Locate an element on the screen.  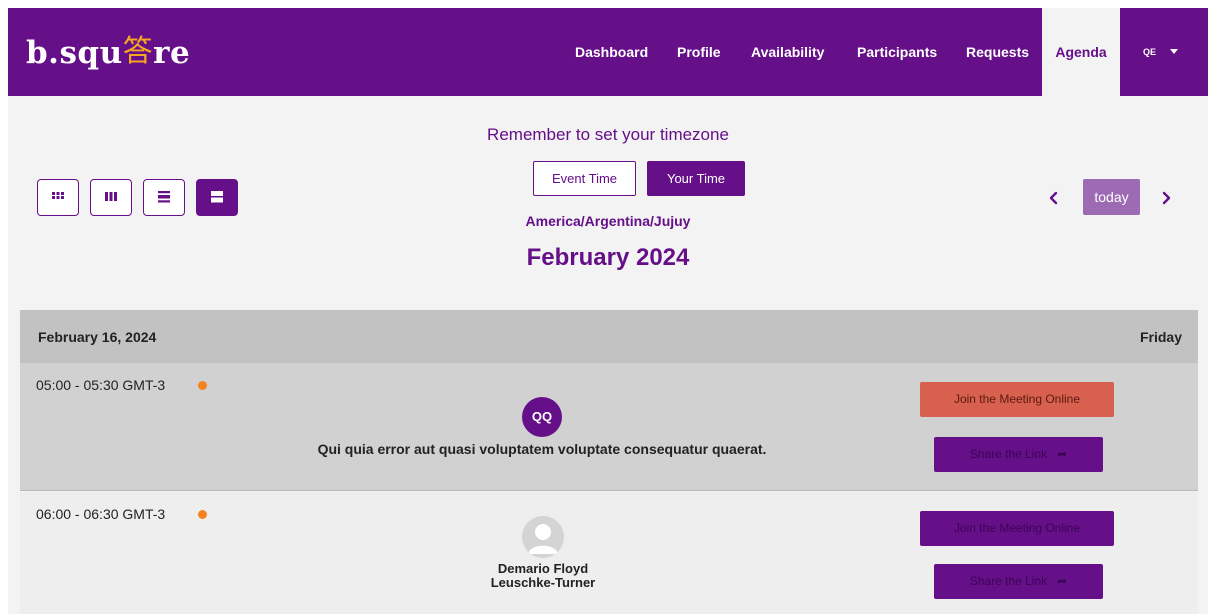
logo-prefix: b.squ is located at coordinates (74, 53).